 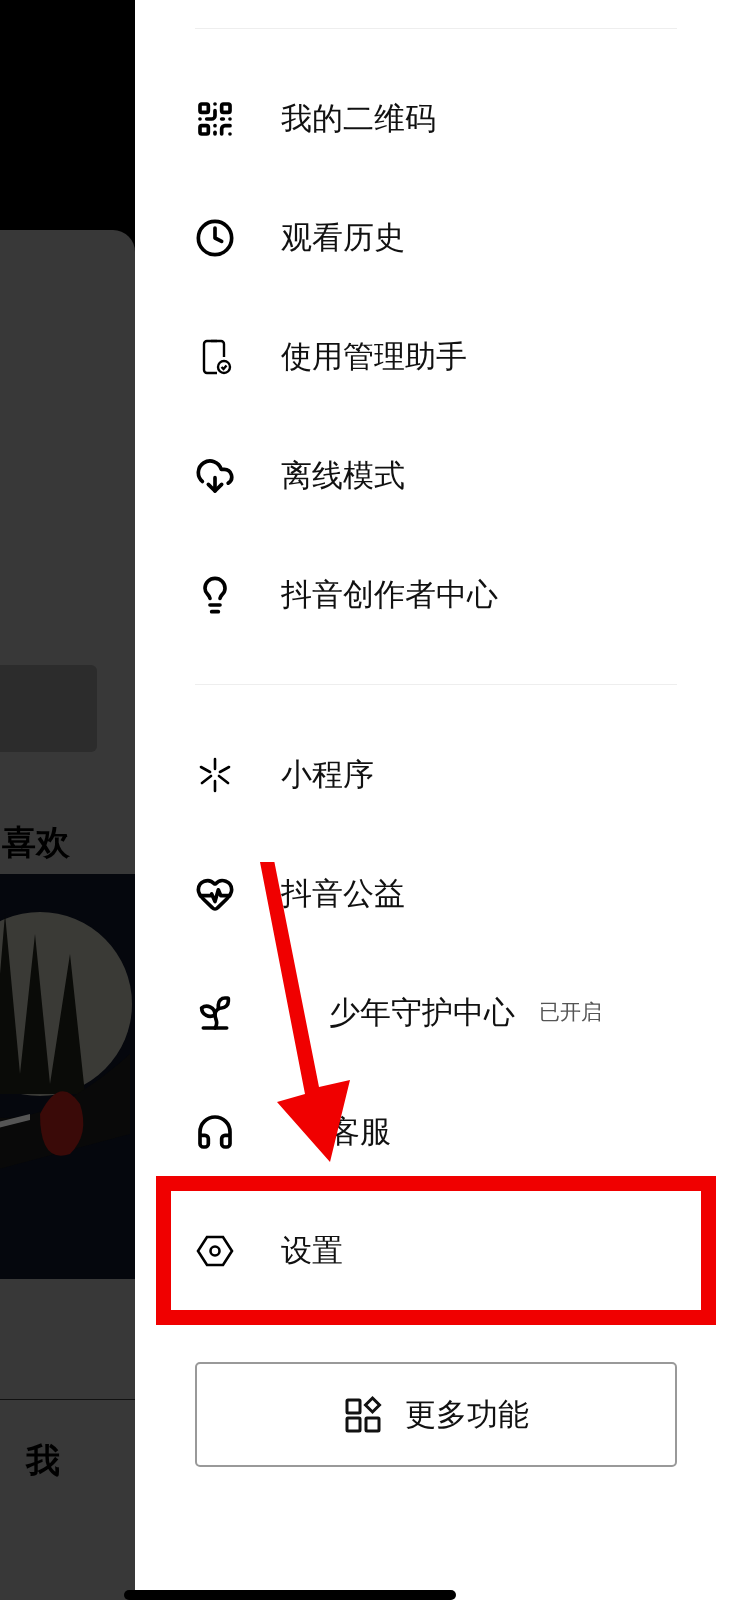 I want to click on more-features-button: 更多功能, so click(x=436, y=1414).